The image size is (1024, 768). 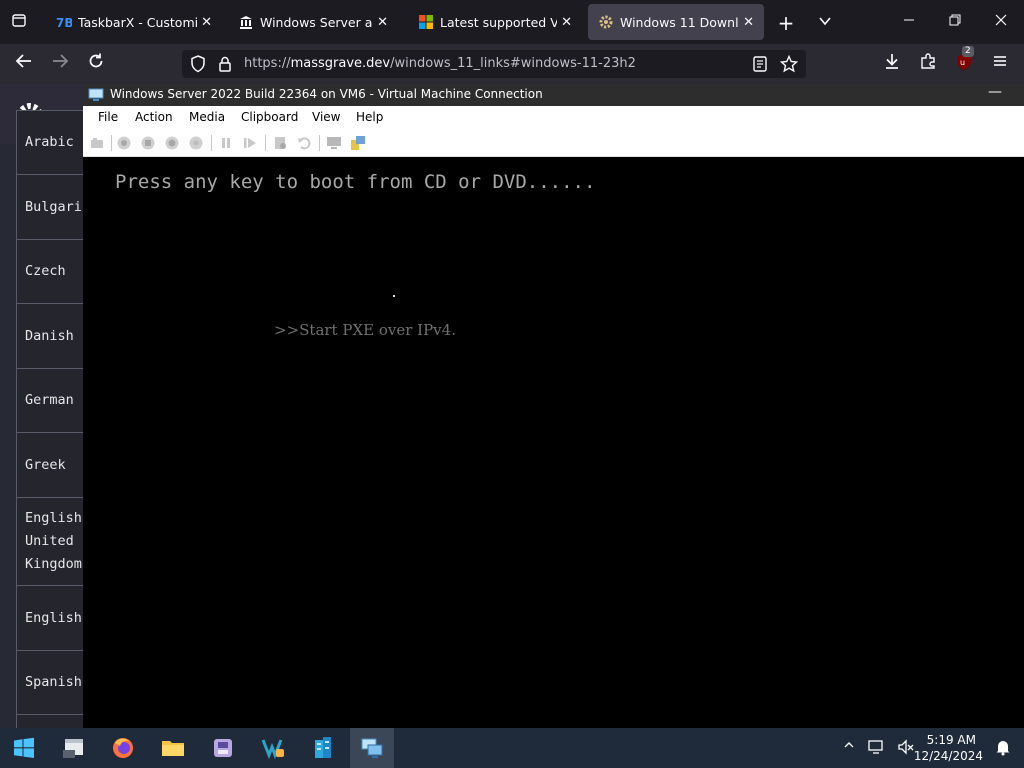 I want to click on tab-overflow-icon, so click(x=825, y=23).